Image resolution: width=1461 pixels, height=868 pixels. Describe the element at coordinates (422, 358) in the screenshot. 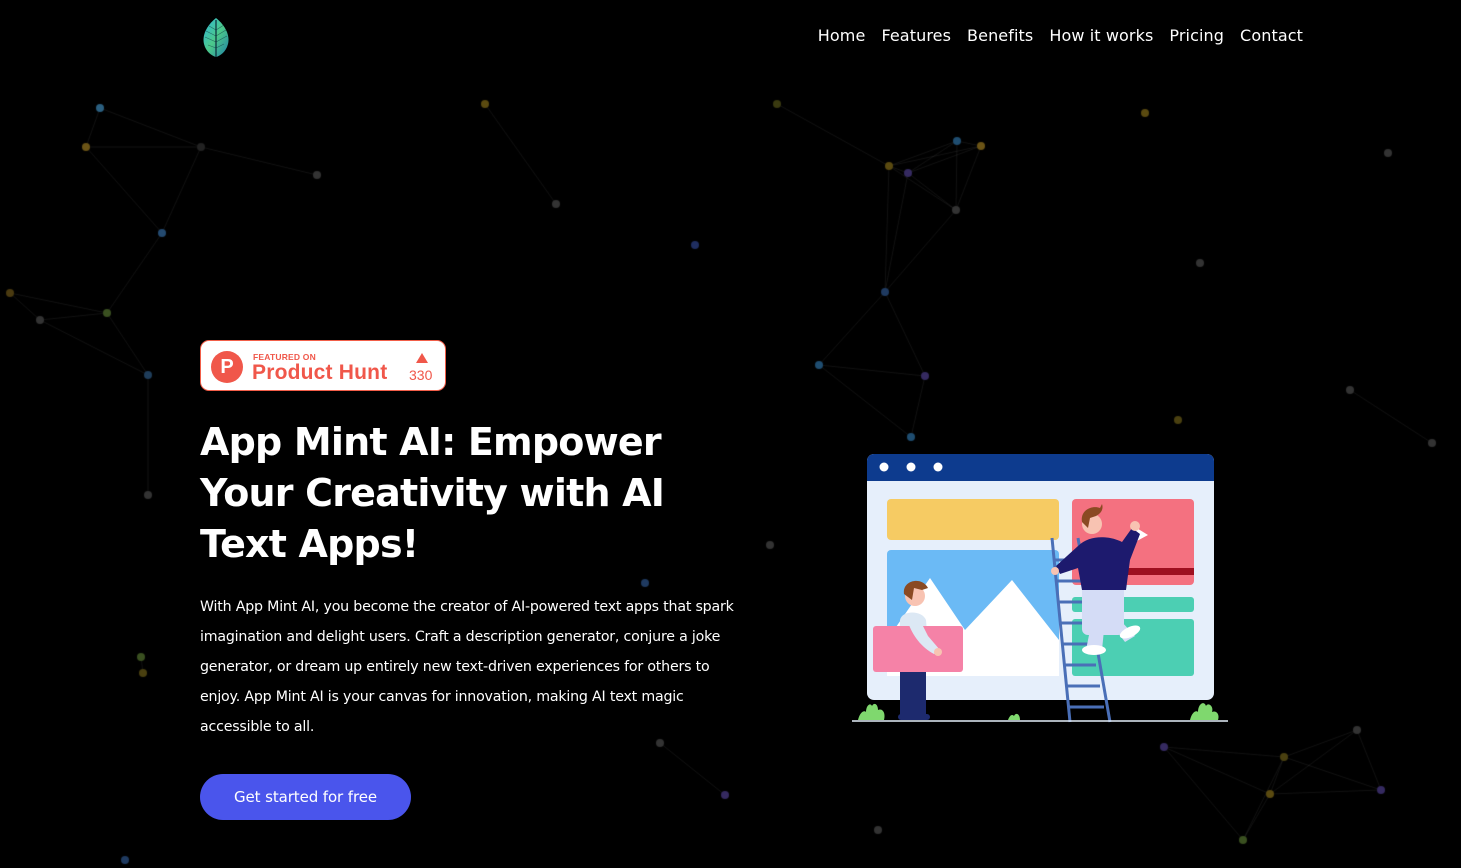

I see `triangle-up-icon` at that location.